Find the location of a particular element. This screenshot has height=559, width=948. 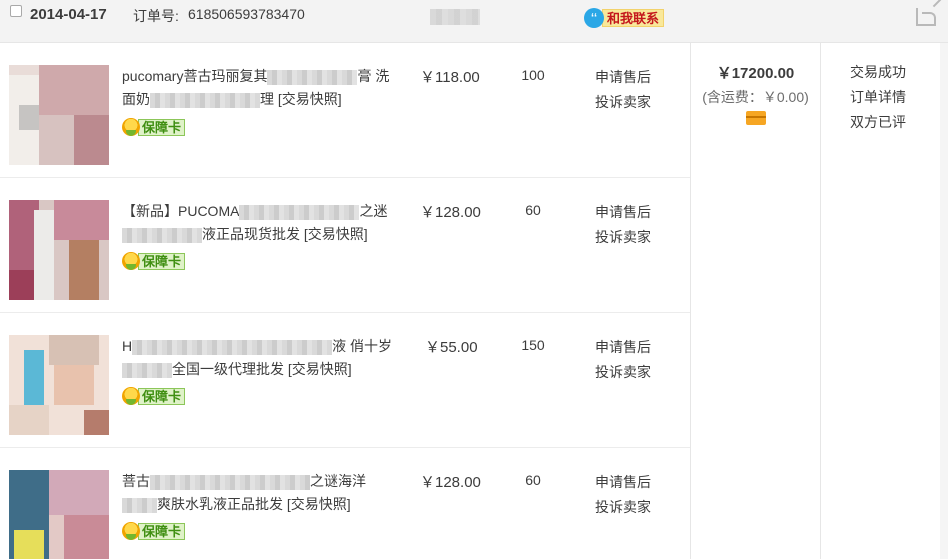

order-total-column: ￥17200.00 (含运费：￥0.00) is located at coordinates (755, 95).